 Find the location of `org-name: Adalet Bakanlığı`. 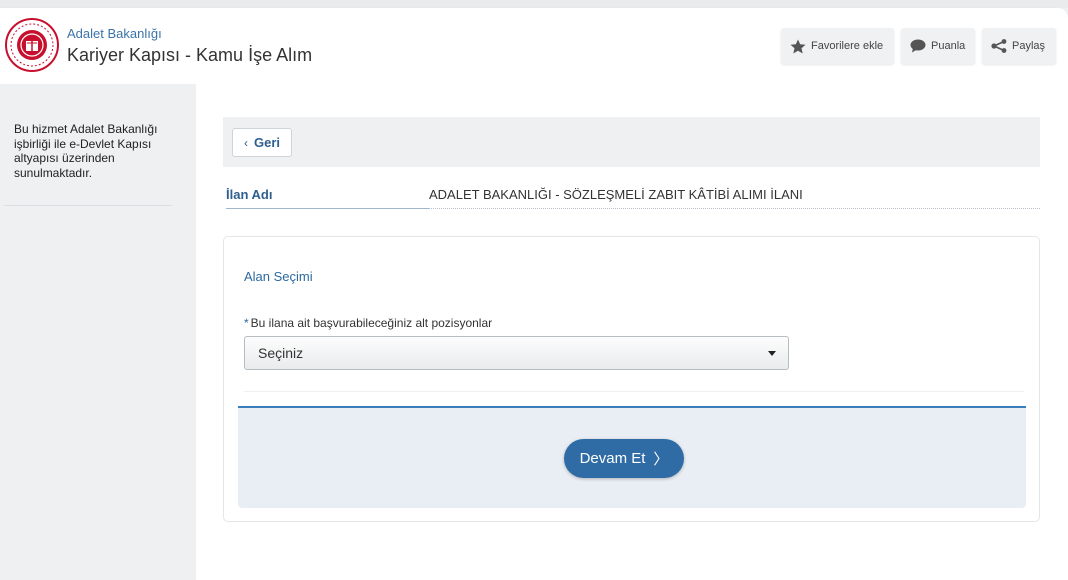

org-name: Adalet Bakanlığı is located at coordinates (114, 33).